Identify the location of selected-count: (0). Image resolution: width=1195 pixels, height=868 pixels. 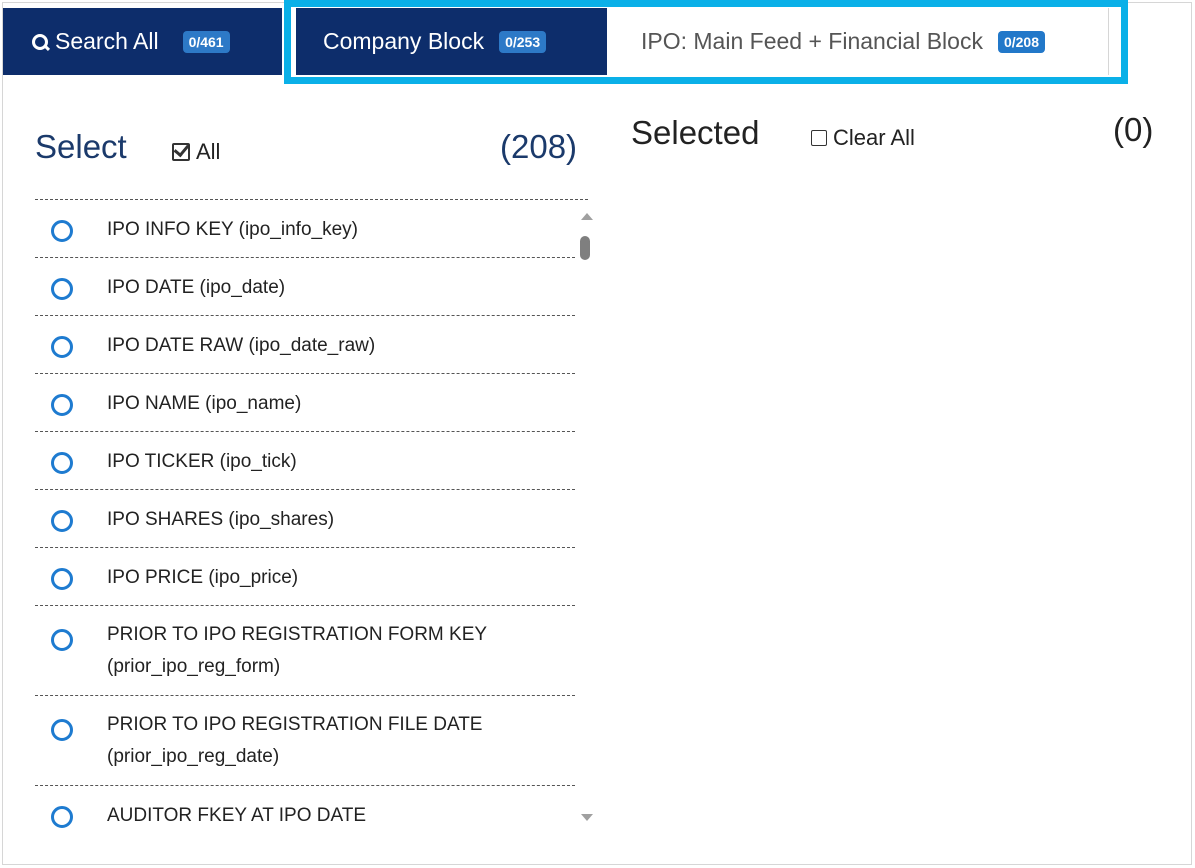
(1133, 129).